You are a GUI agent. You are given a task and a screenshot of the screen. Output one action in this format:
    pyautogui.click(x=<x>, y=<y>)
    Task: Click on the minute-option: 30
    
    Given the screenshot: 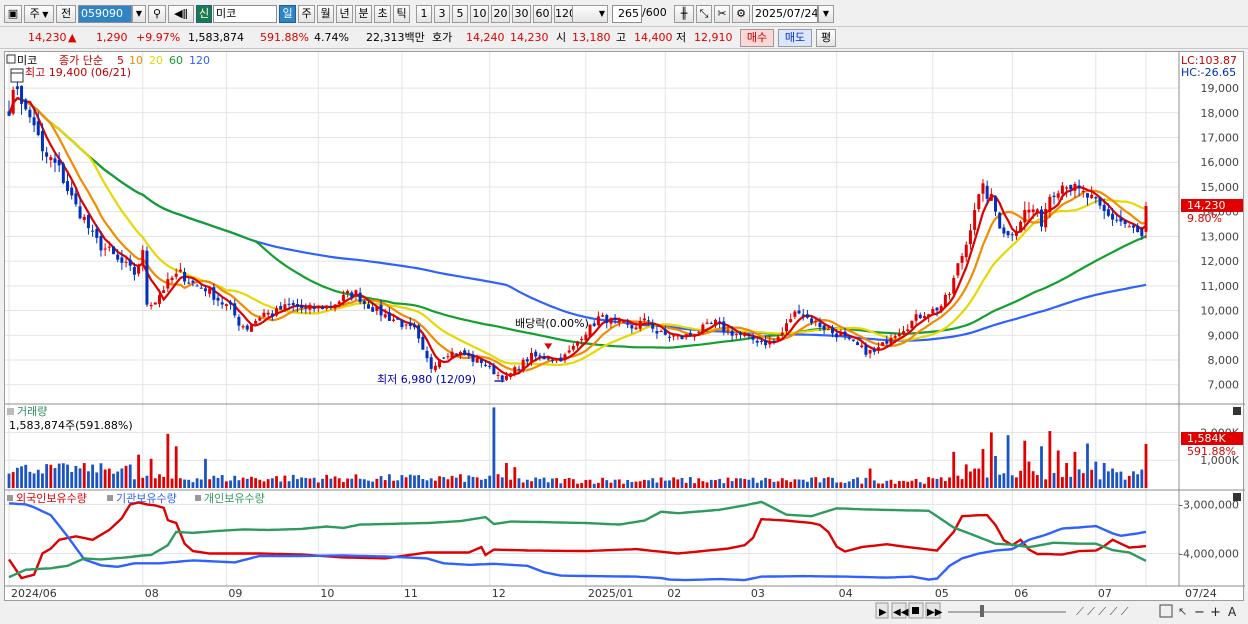 What is the action you would take?
    pyautogui.click(x=521, y=14)
    